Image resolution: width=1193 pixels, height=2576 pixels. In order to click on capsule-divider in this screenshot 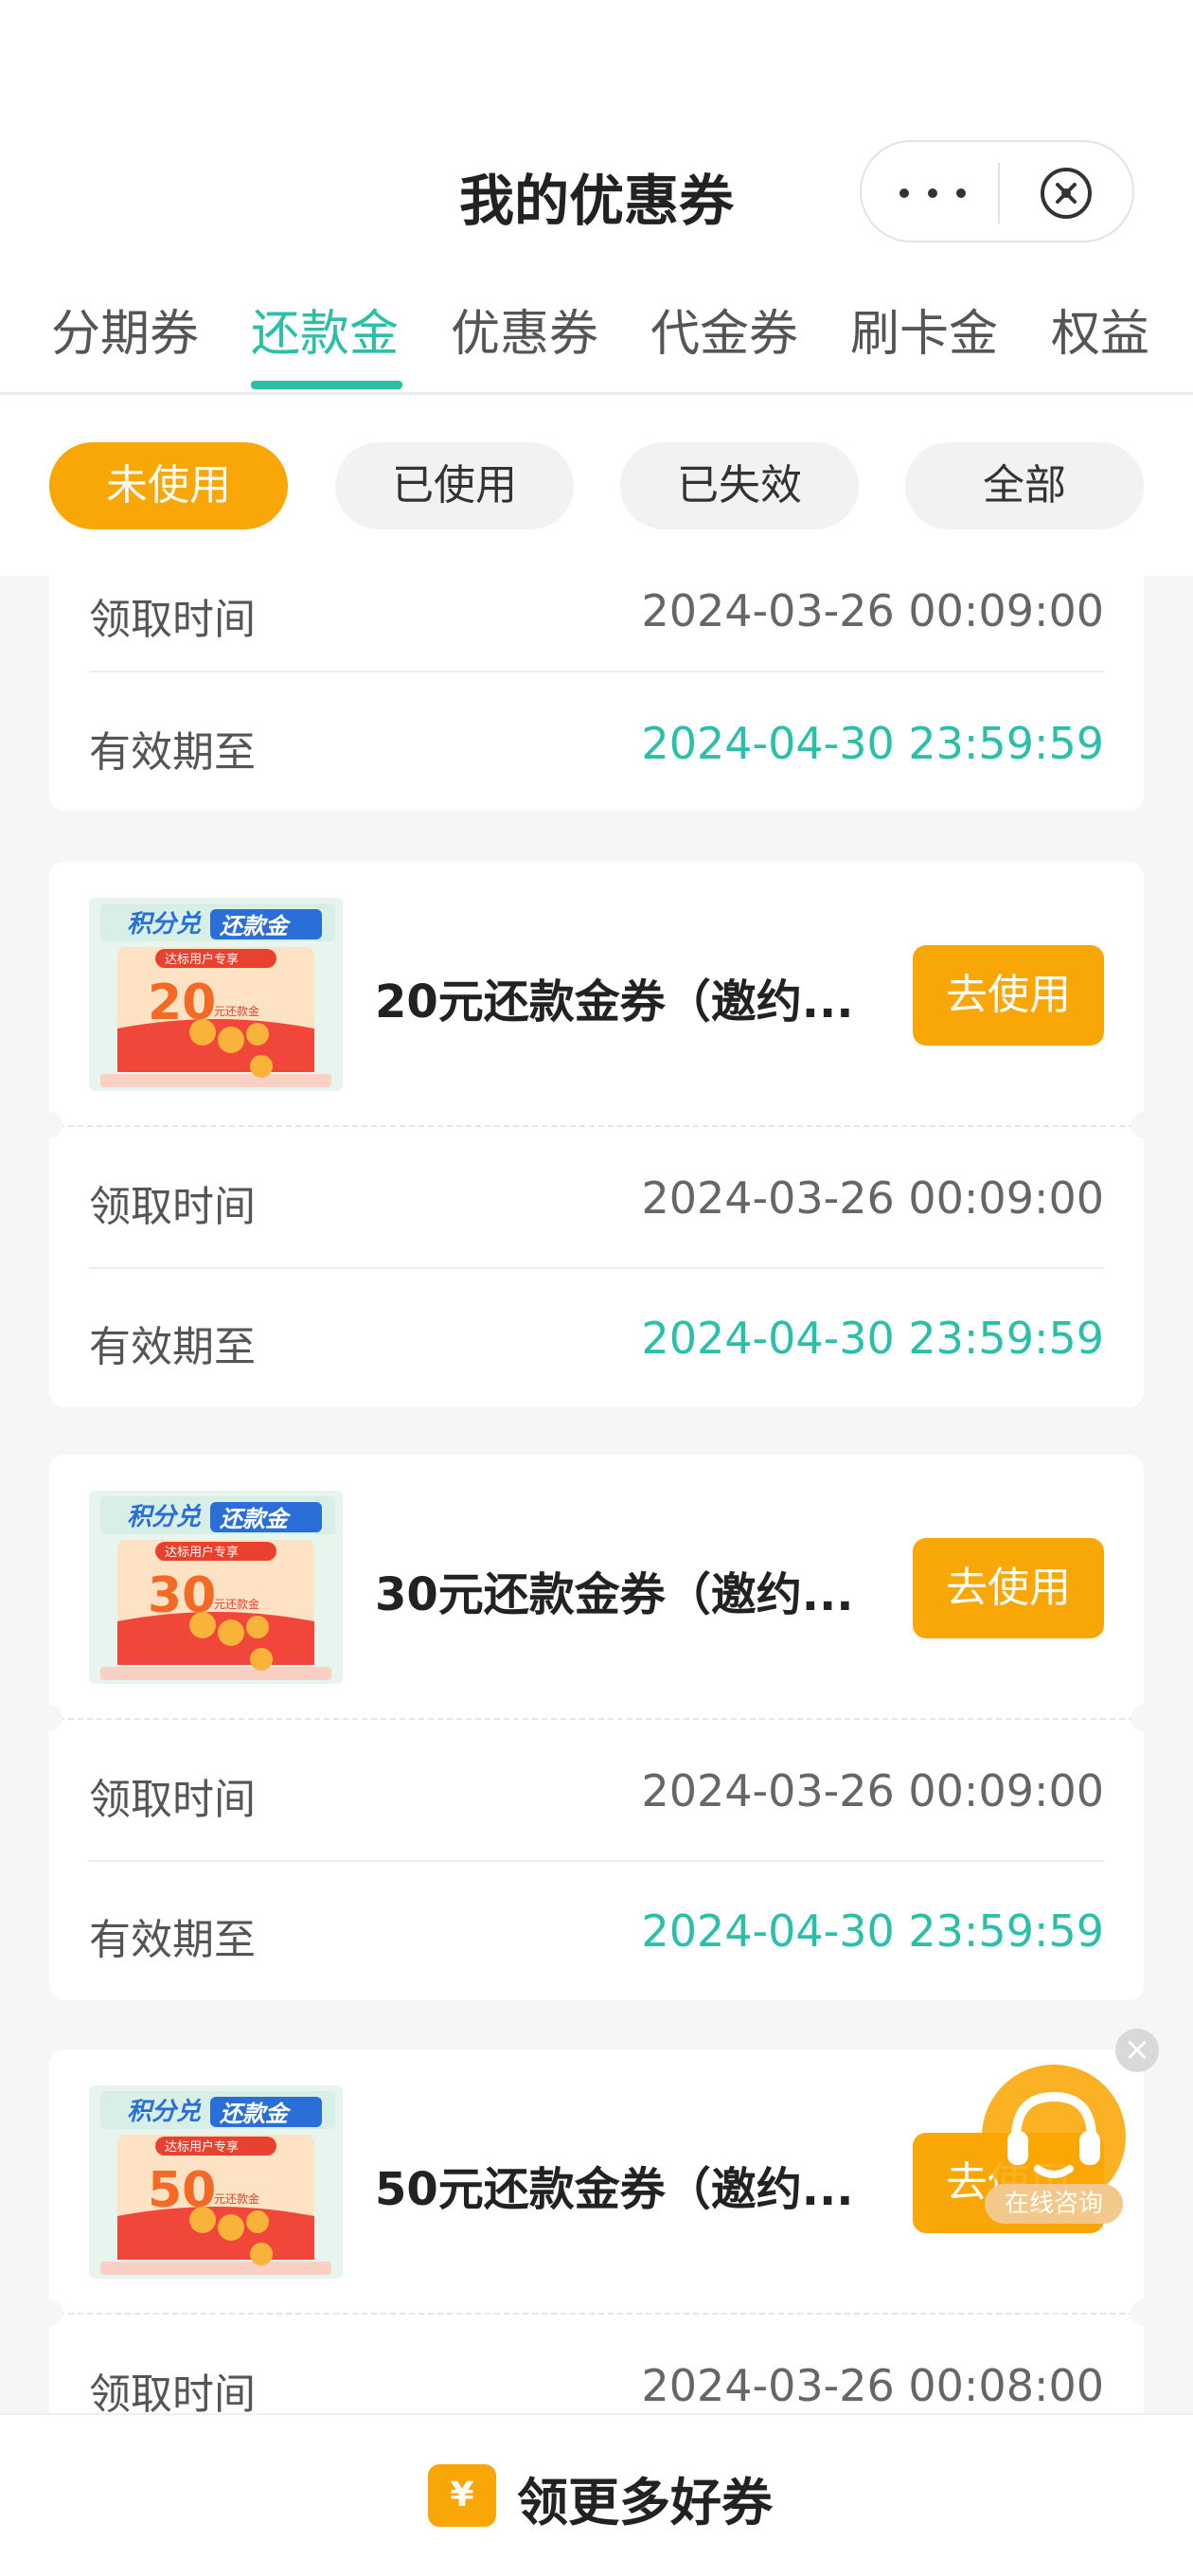, I will do `click(999, 193)`.